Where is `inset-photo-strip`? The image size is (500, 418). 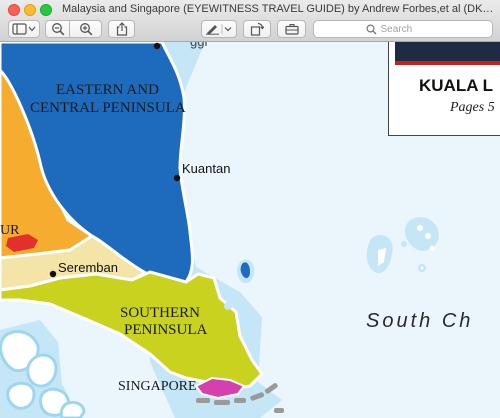
inset-photo-strip is located at coordinates (447, 53).